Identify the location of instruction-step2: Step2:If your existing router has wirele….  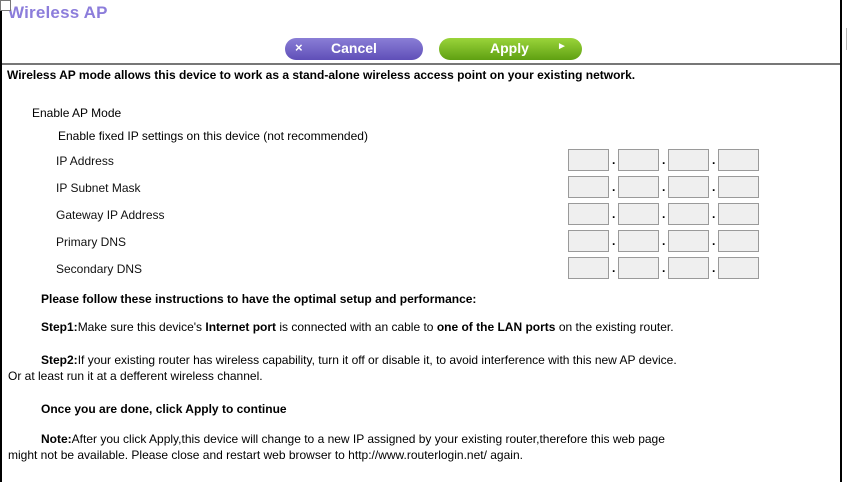
(359, 360).